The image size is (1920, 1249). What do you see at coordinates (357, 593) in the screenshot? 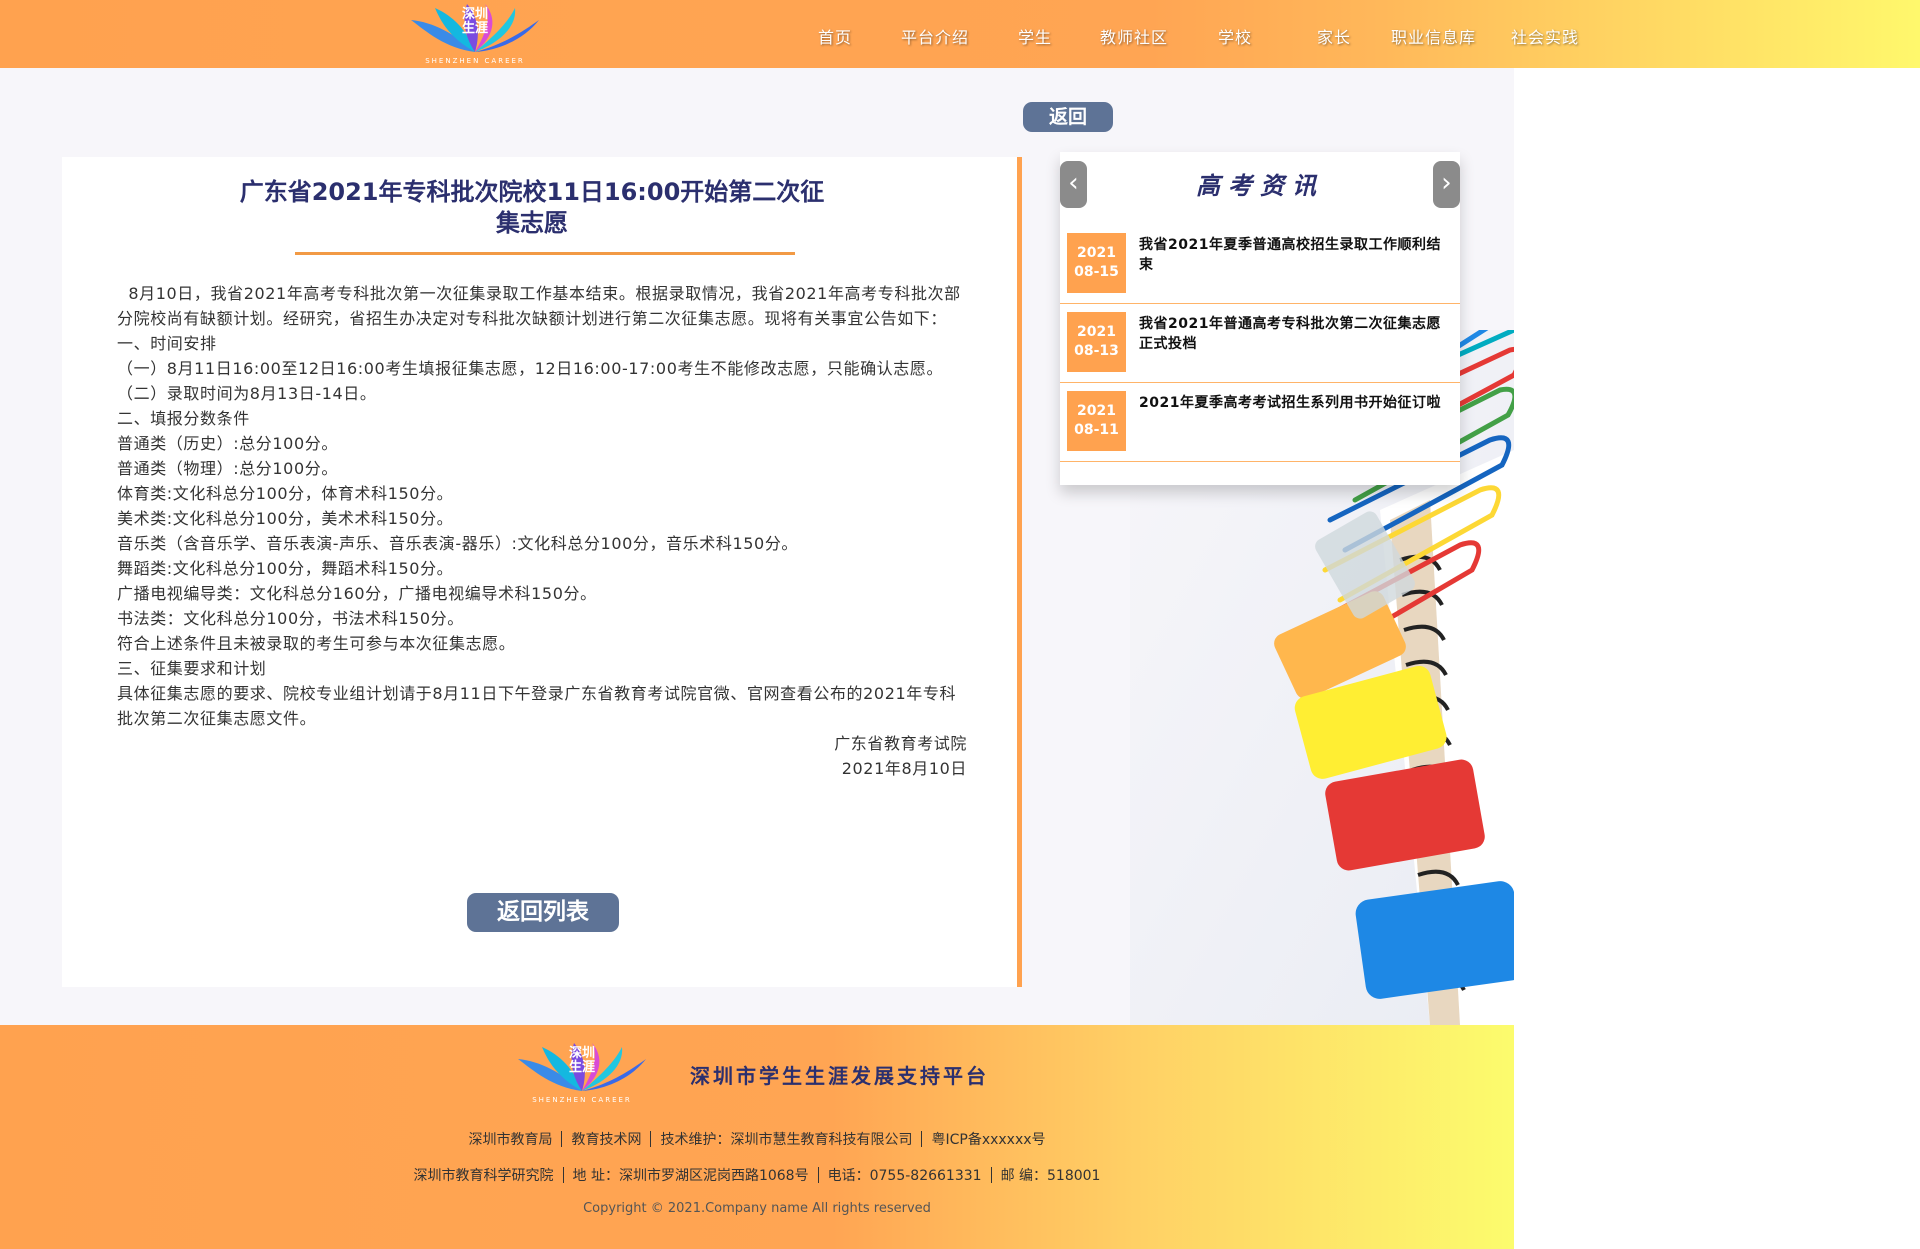
I see `article-paragraph: 广播电视编导类：文化科总分160分，广播电视编导术科150分。` at bounding box center [357, 593].